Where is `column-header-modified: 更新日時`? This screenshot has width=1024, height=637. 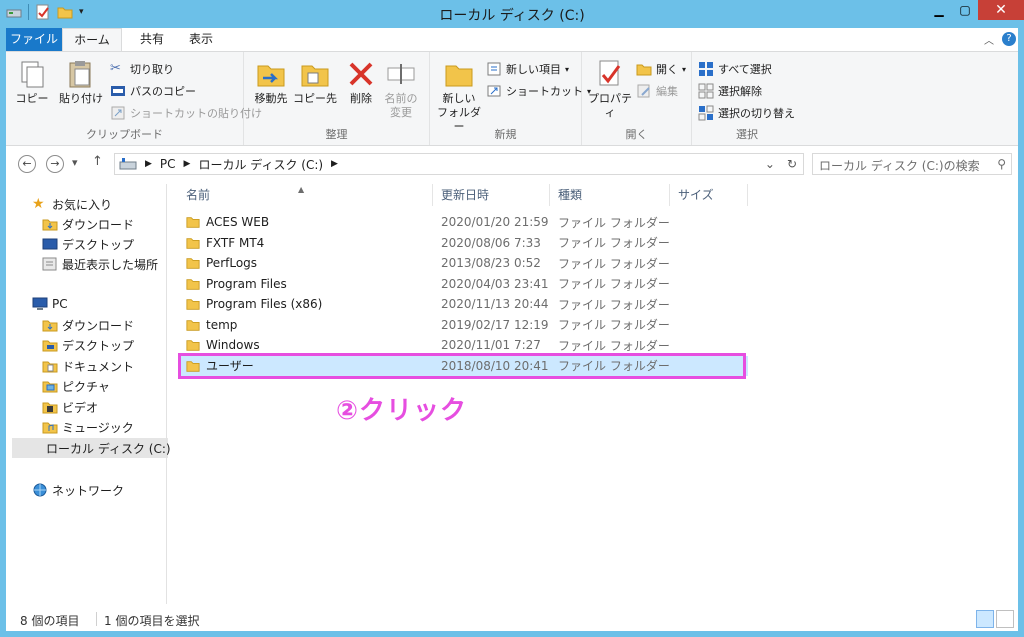 column-header-modified: 更新日時 is located at coordinates (491, 195).